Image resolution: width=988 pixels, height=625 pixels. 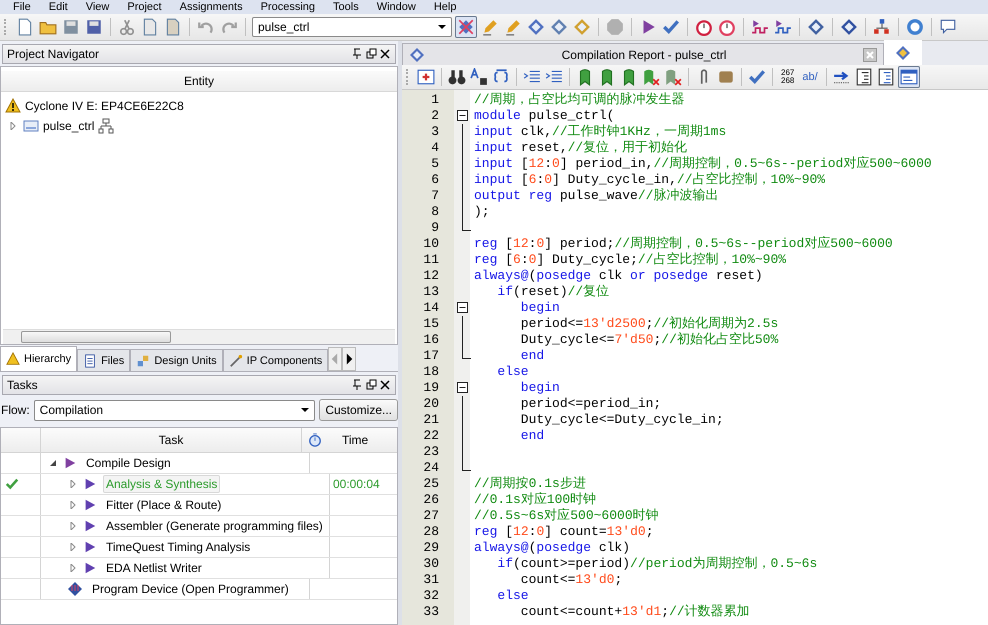 What do you see at coordinates (431, 404) in the screenshot?
I see `line-number: 20` at bounding box center [431, 404].